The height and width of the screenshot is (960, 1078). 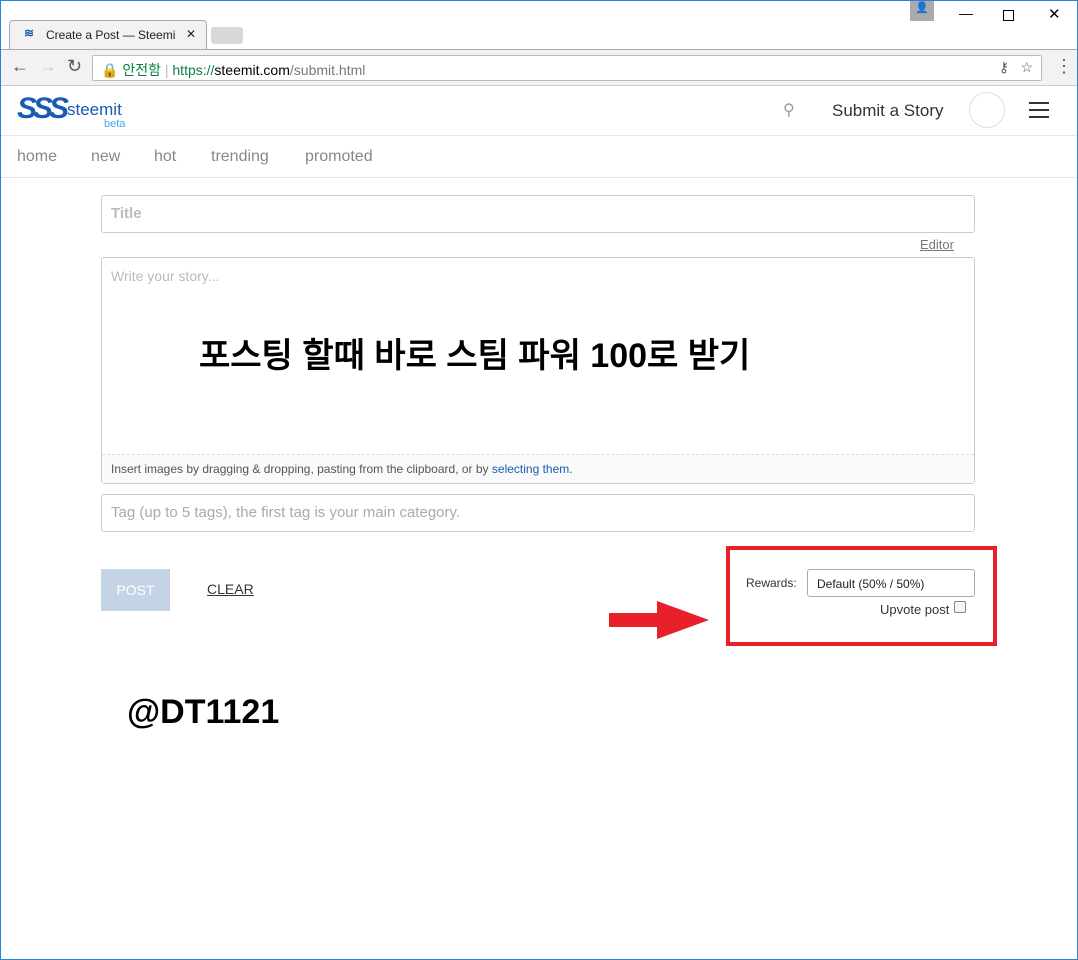 What do you see at coordinates (571, 469) in the screenshot?
I see `hint-suffix: .` at bounding box center [571, 469].